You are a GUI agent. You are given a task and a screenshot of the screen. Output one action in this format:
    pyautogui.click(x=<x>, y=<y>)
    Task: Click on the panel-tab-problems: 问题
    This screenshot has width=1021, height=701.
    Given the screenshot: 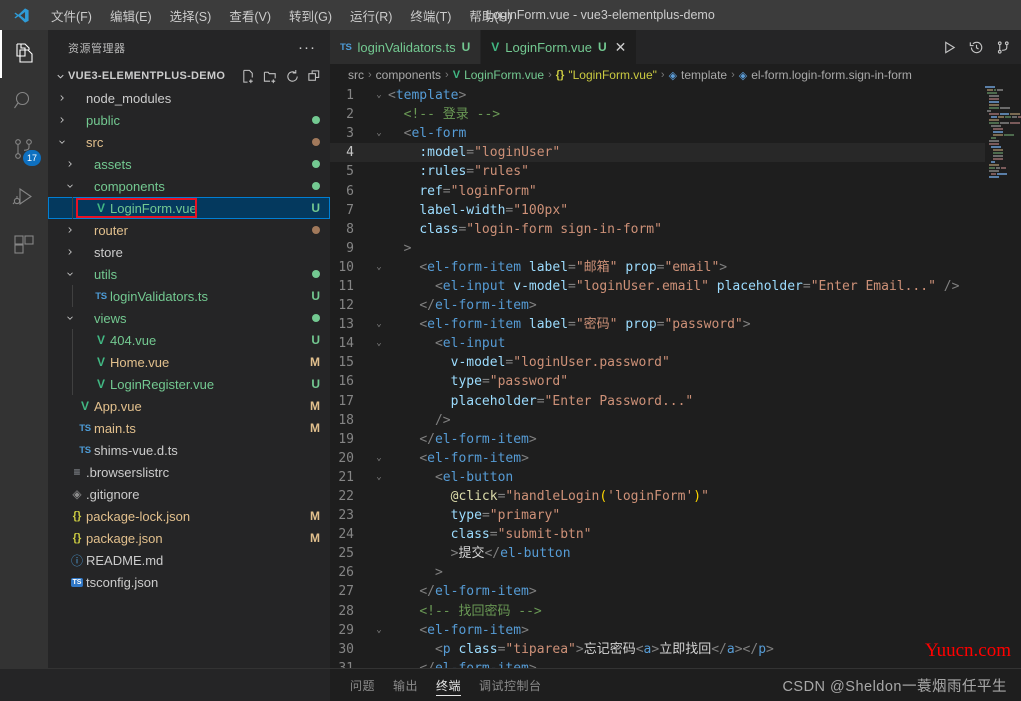 What is the action you would take?
    pyautogui.click(x=362, y=685)
    